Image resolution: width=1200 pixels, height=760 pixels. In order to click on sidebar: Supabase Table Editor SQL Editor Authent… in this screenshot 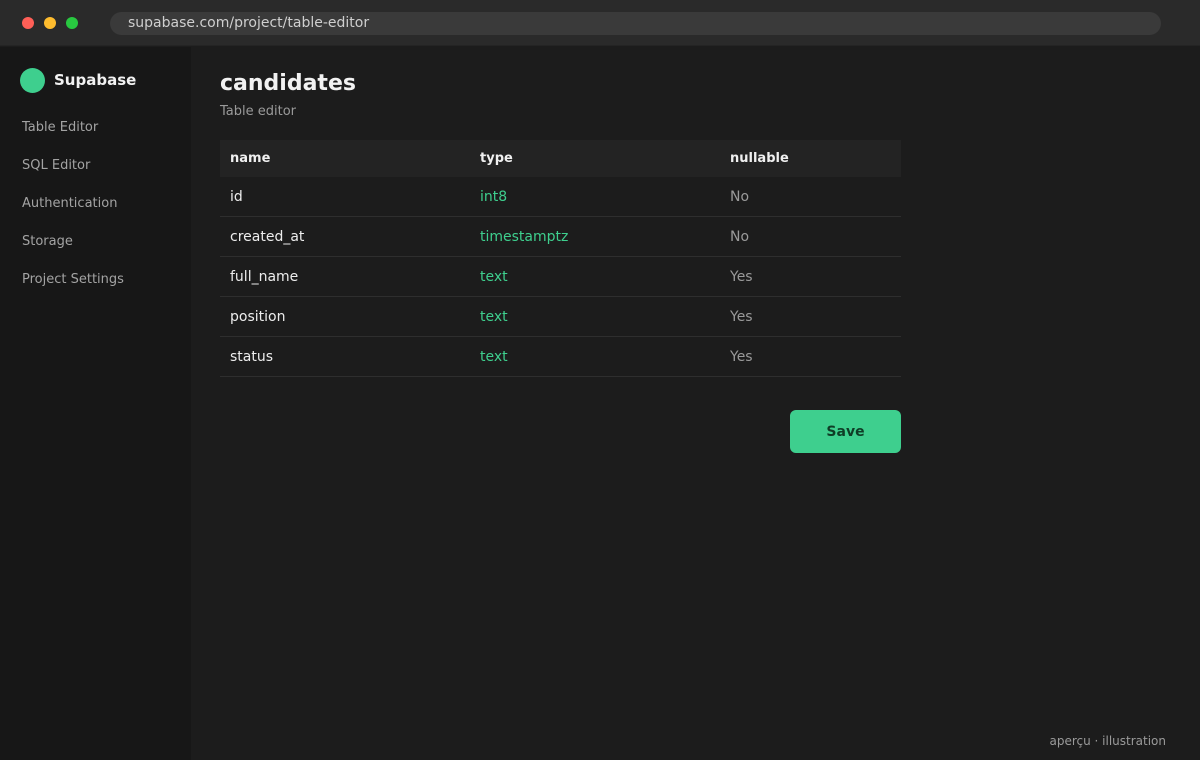, I will do `click(95, 403)`.